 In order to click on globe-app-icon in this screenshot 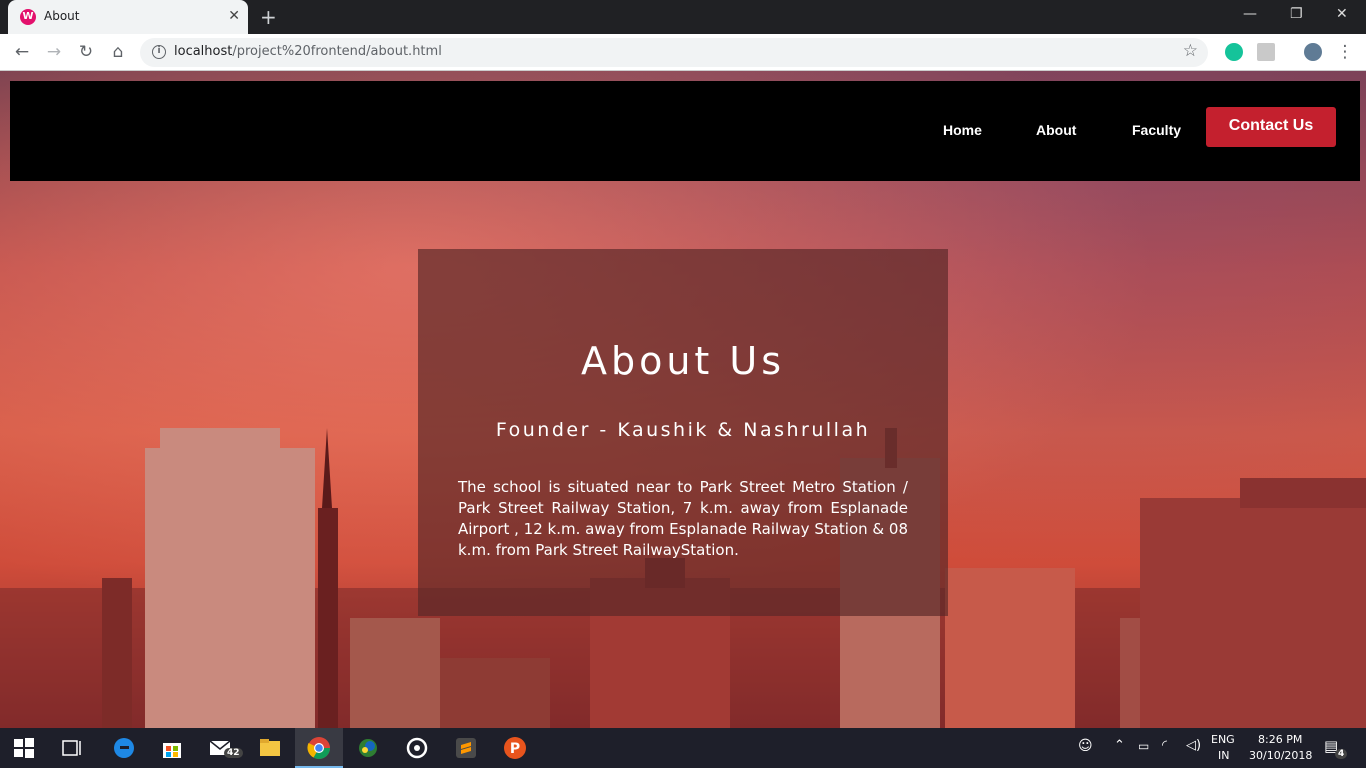, I will do `click(368, 748)`.